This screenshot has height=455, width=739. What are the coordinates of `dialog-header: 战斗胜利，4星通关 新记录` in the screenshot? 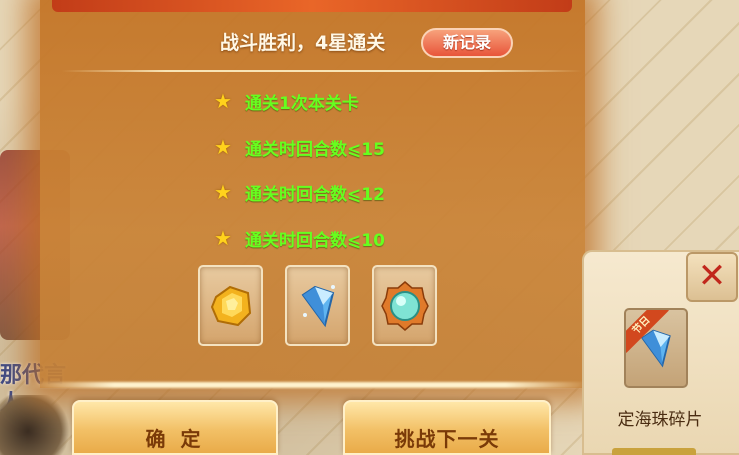 It's located at (310, 42).